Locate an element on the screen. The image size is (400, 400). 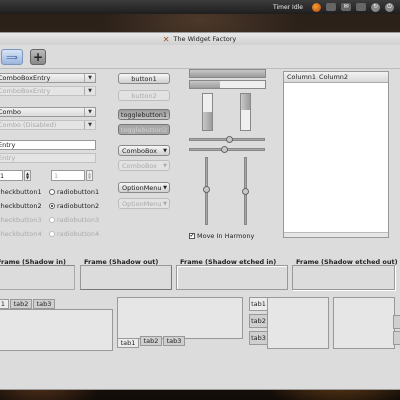
radiobutton-2: radiobutton2 is located at coordinates (74, 206).